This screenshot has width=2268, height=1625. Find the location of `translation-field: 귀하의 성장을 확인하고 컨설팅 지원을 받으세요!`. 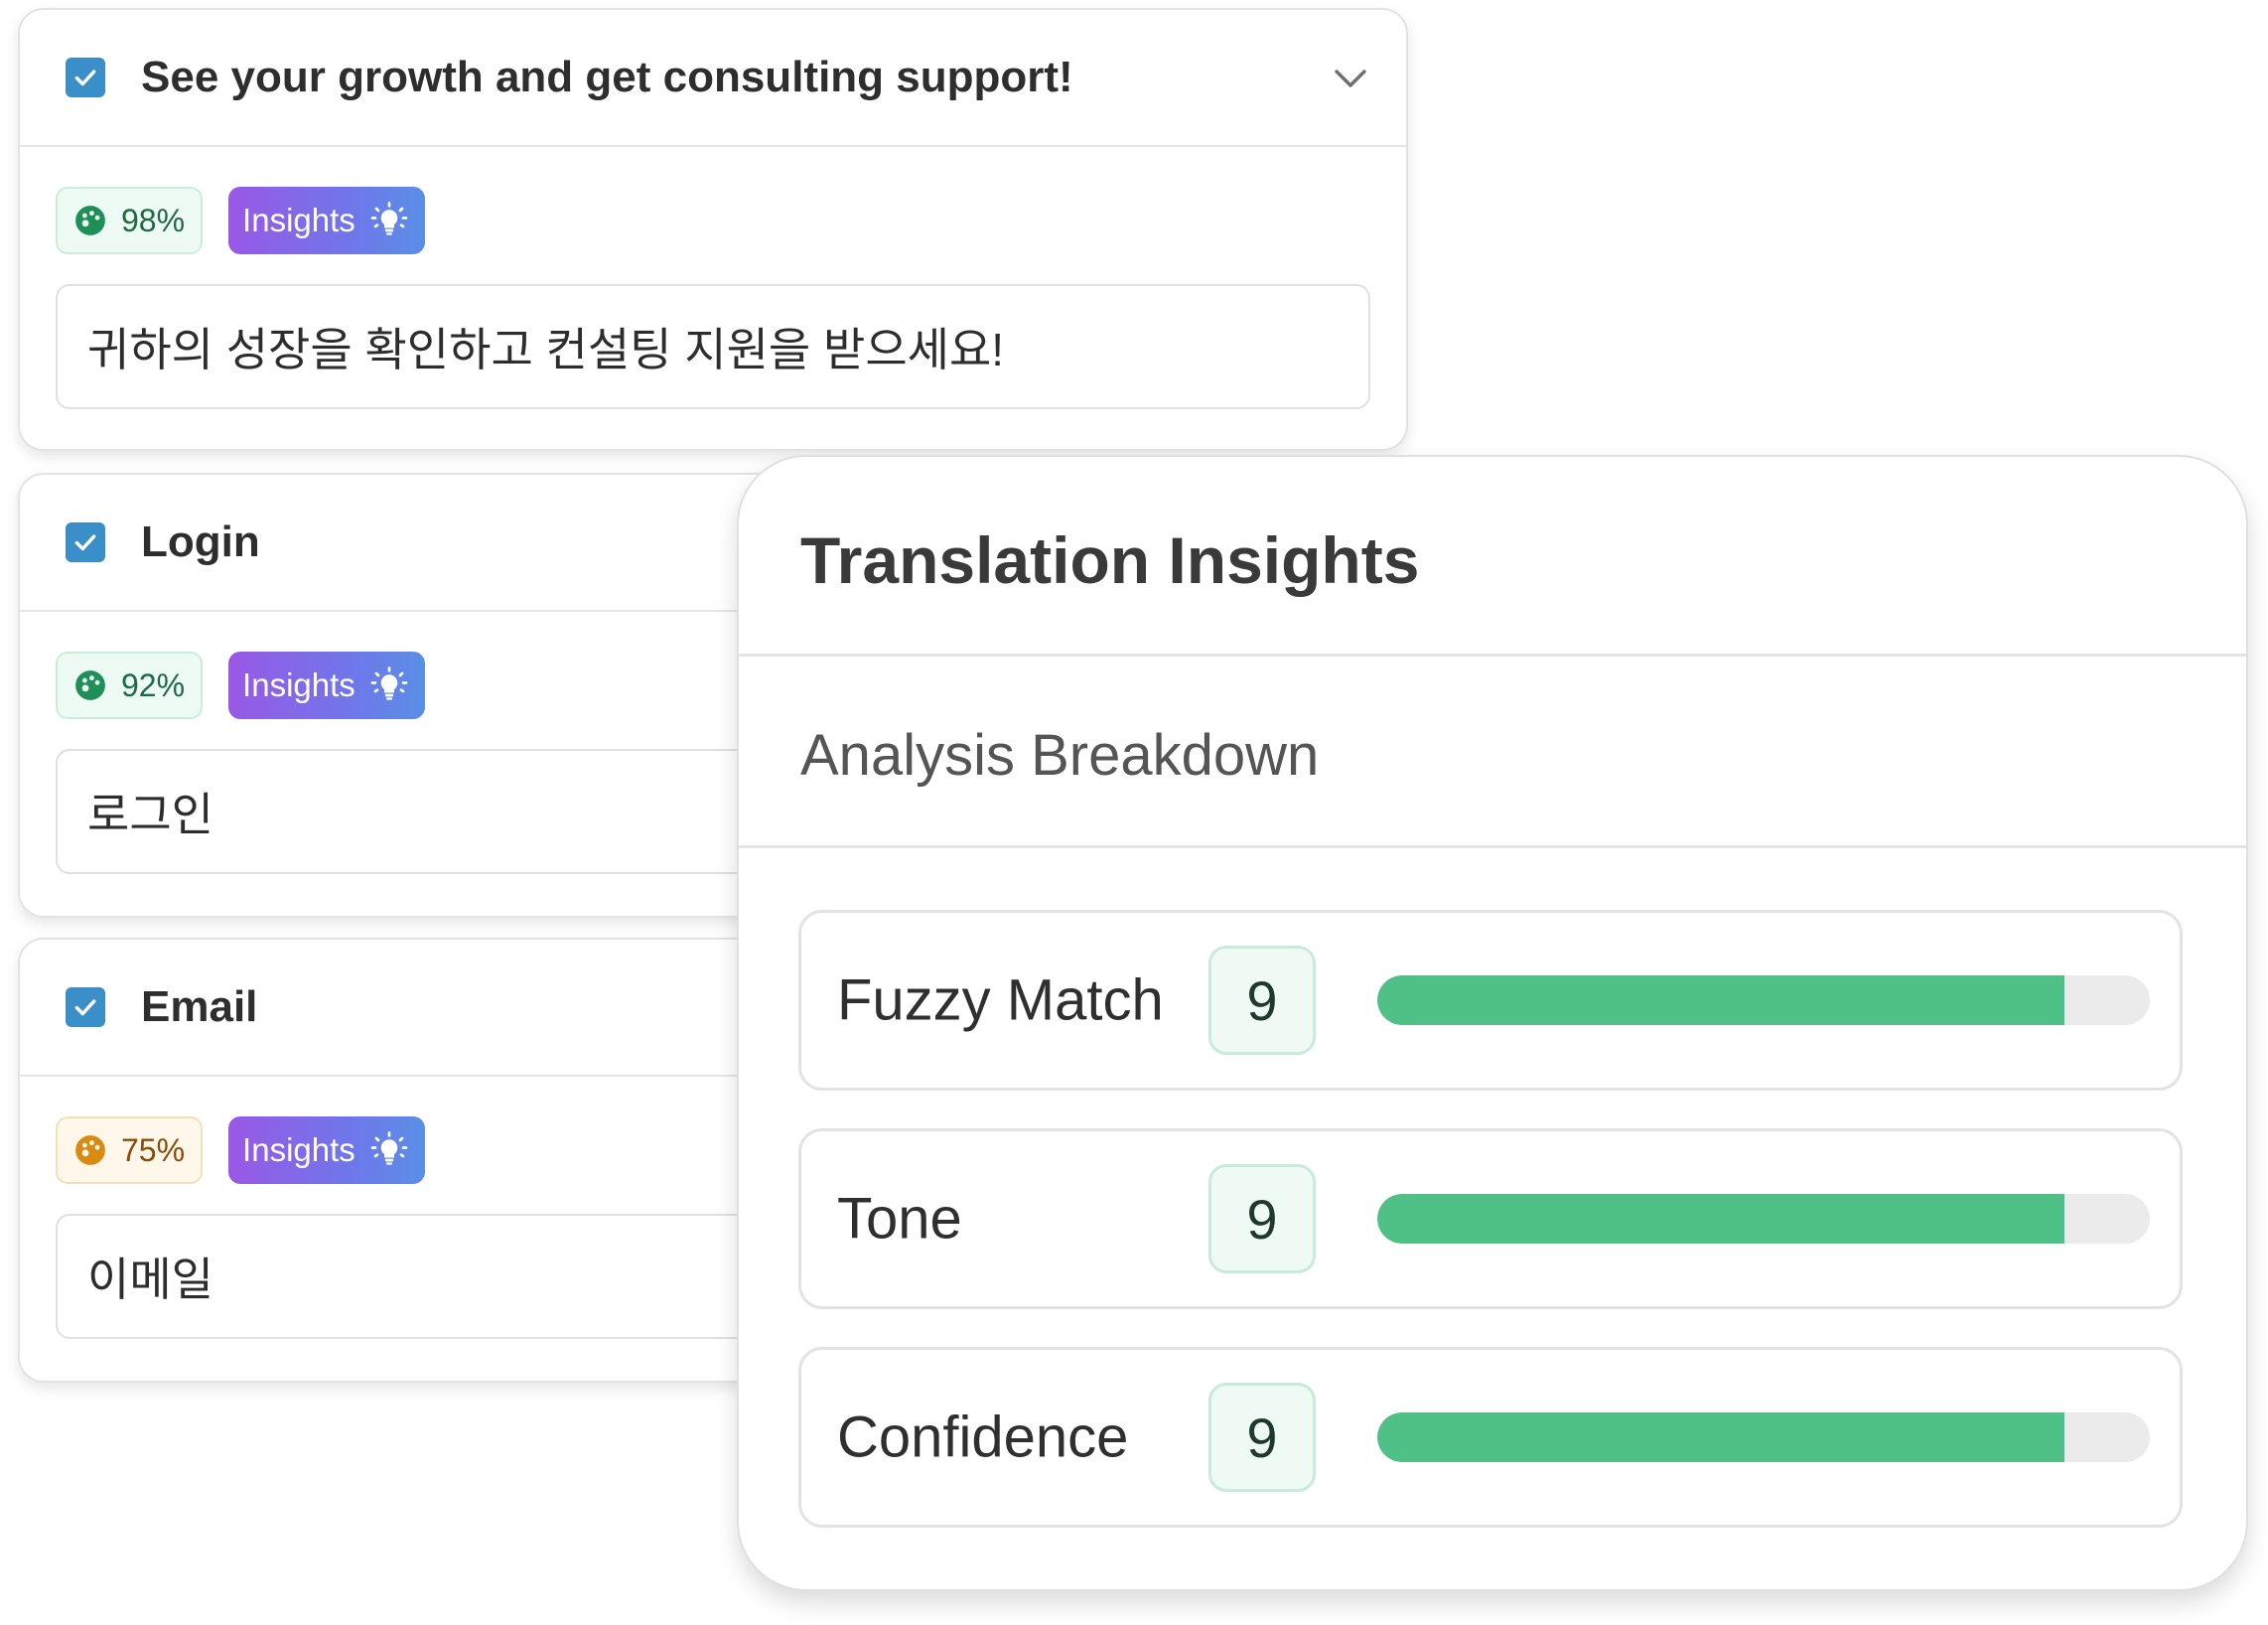

translation-field: 귀하의 성장을 확인하고 컨설팅 지원을 받으세요! is located at coordinates (713, 346).